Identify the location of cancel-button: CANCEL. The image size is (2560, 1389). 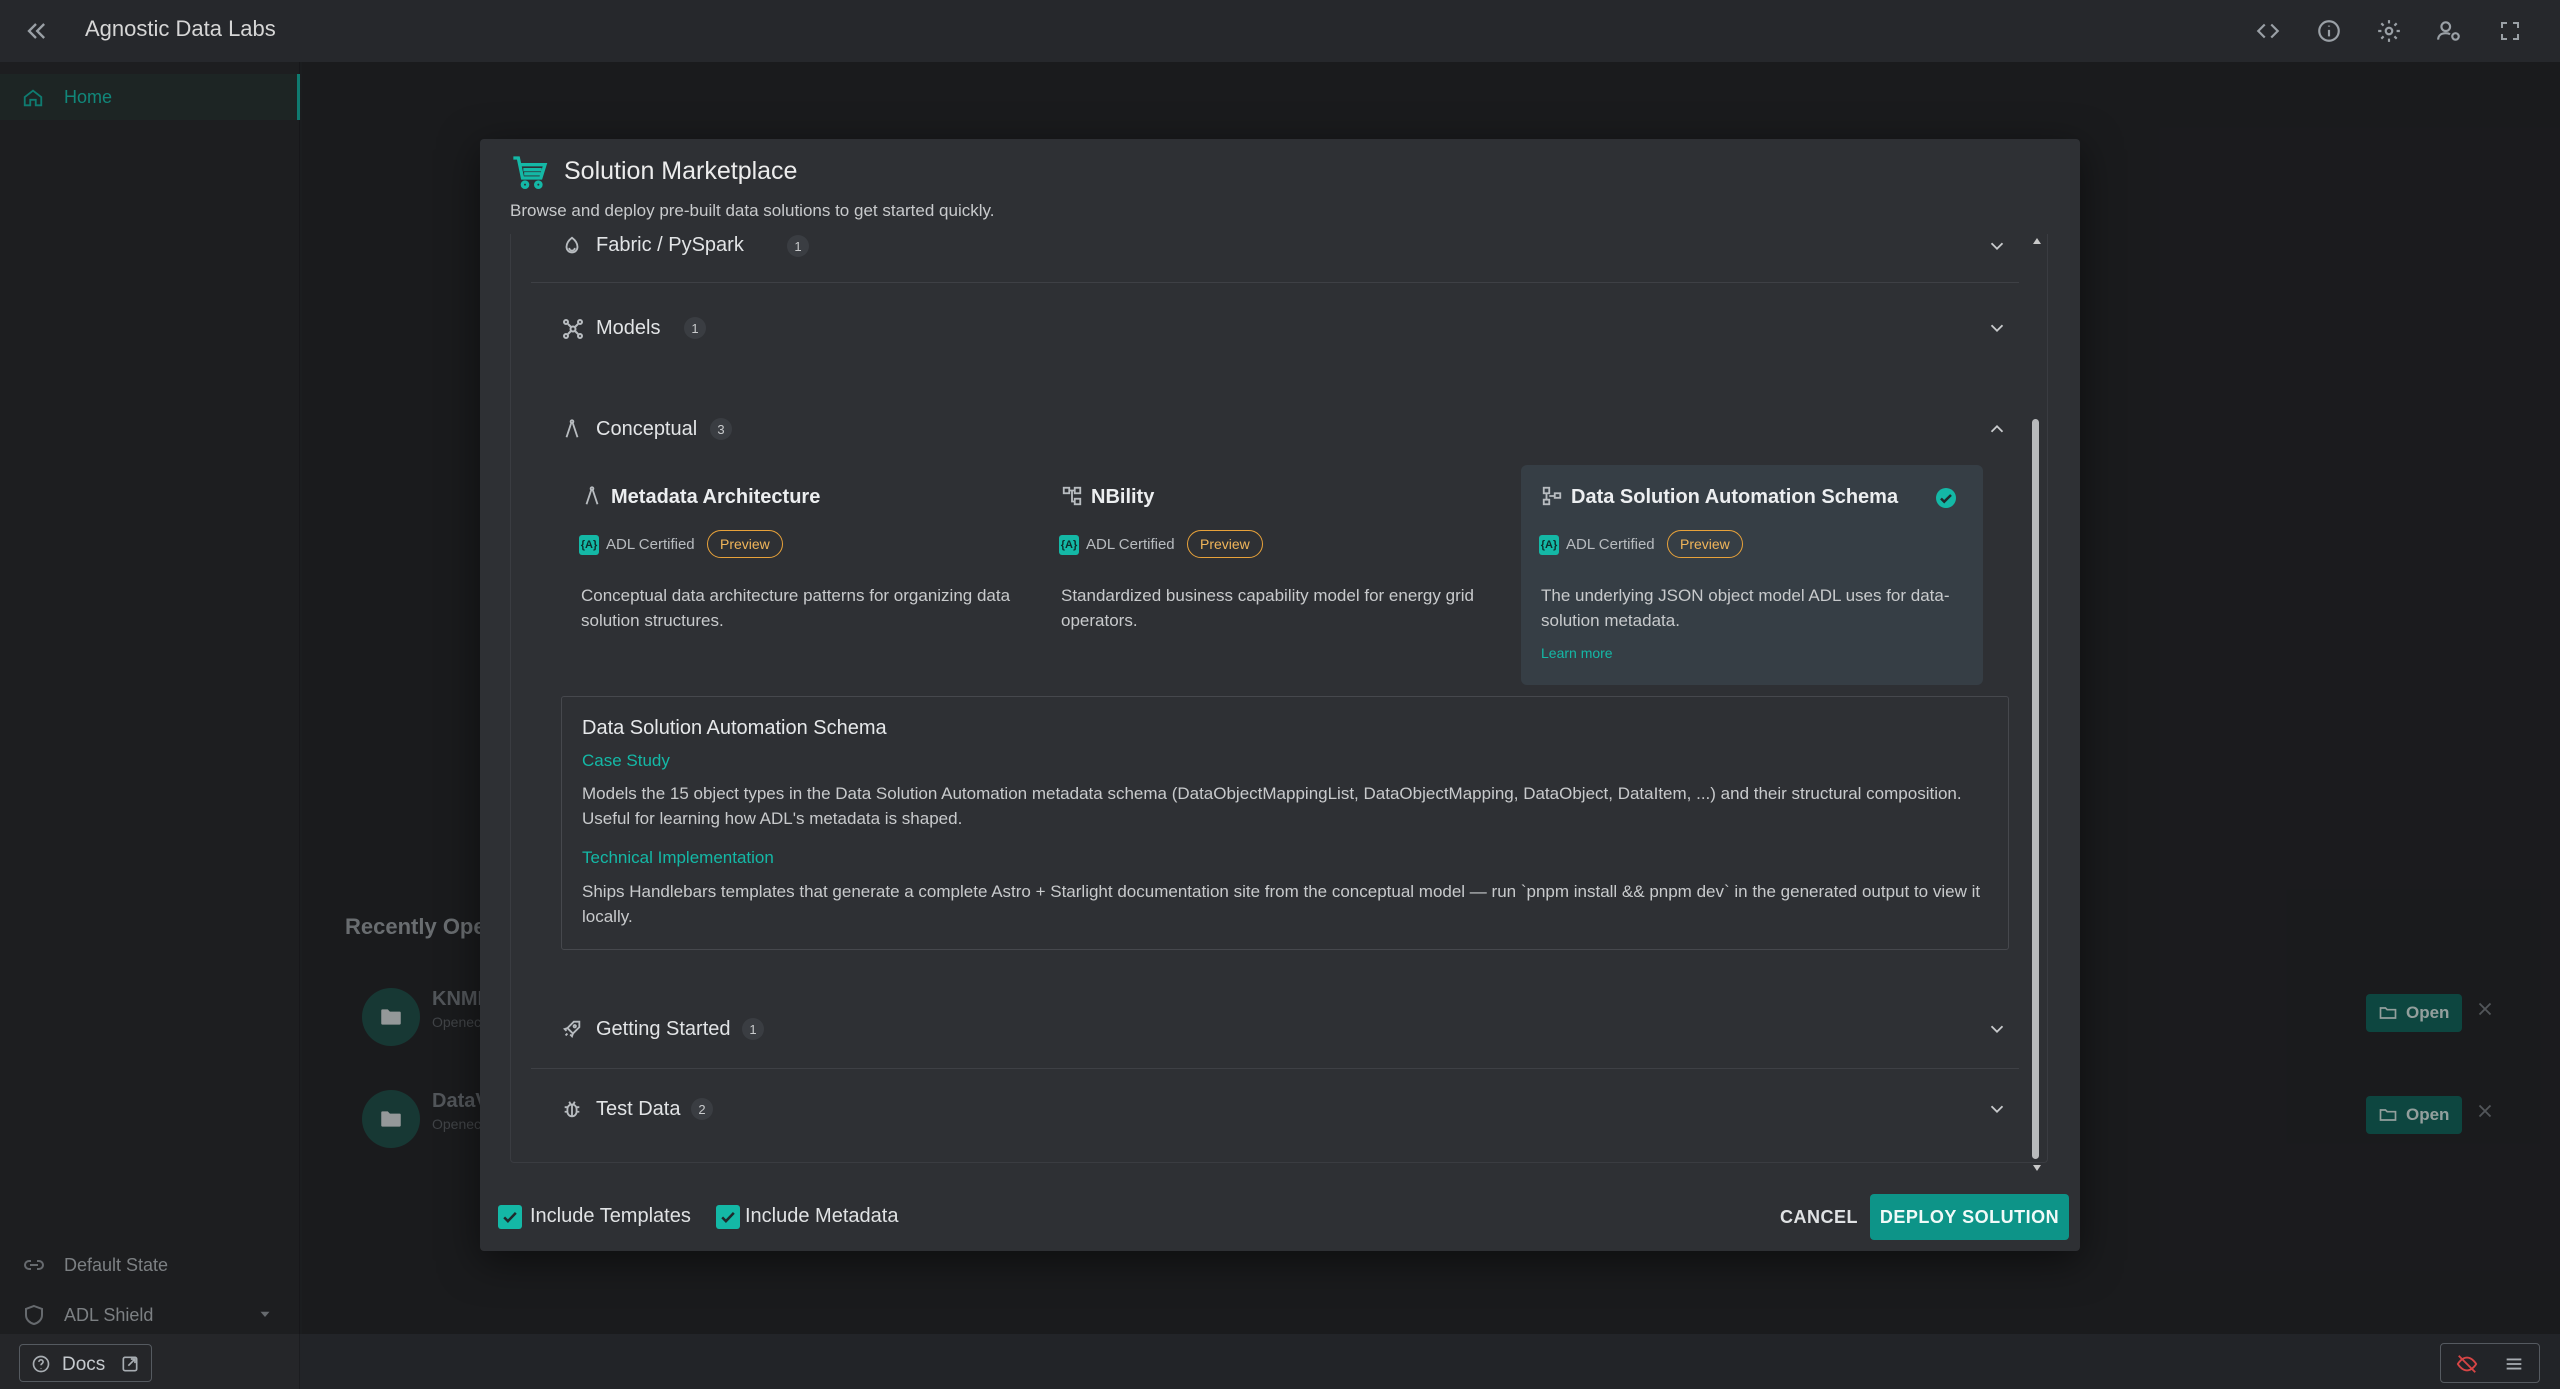
(1819, 1217).